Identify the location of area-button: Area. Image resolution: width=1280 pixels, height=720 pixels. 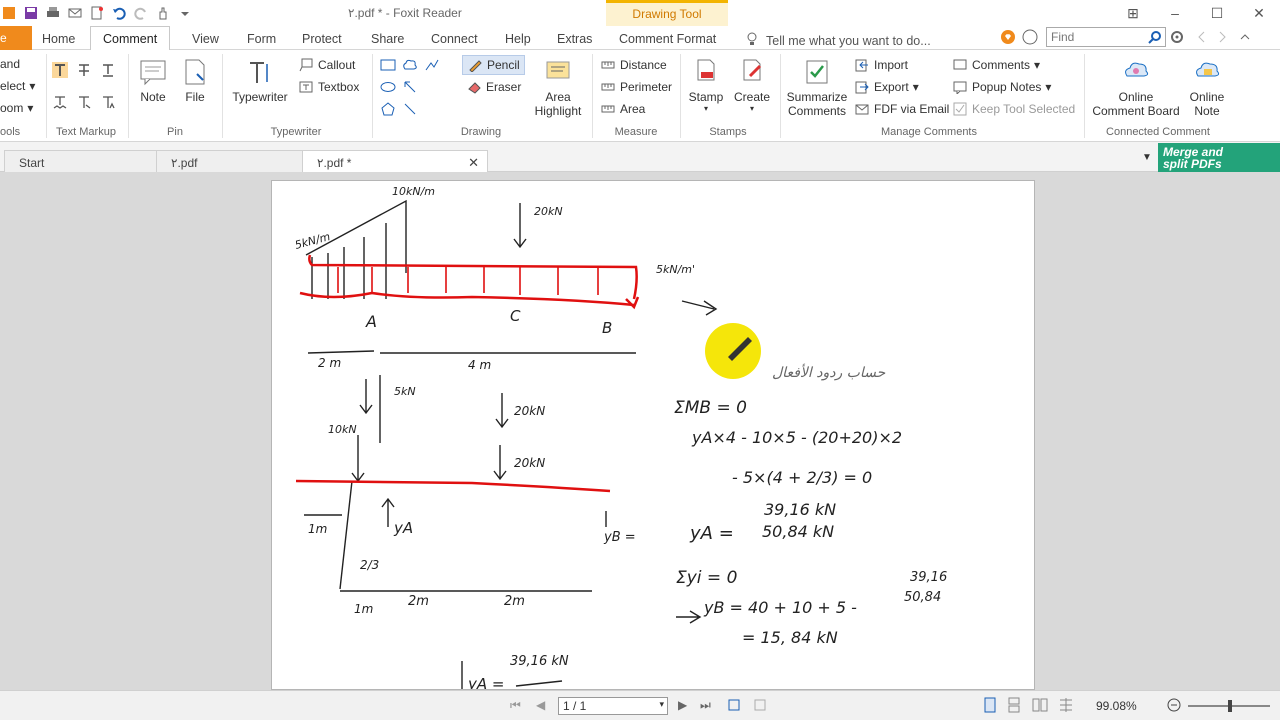
(622, 109).